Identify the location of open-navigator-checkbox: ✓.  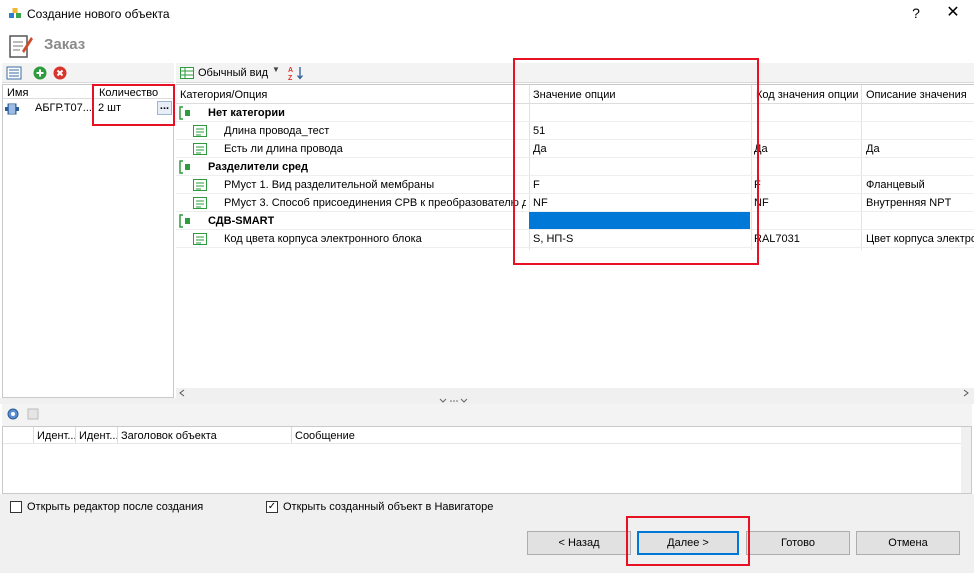
(272, 507).